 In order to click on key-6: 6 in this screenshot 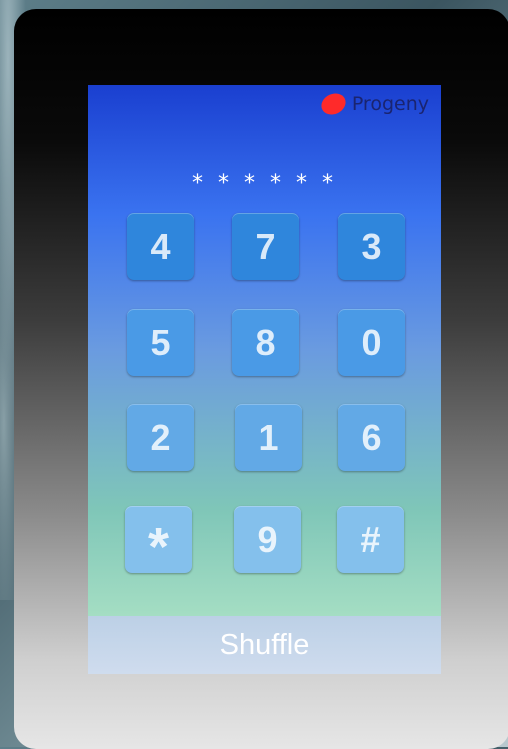, I will do `click(371, 437)`.